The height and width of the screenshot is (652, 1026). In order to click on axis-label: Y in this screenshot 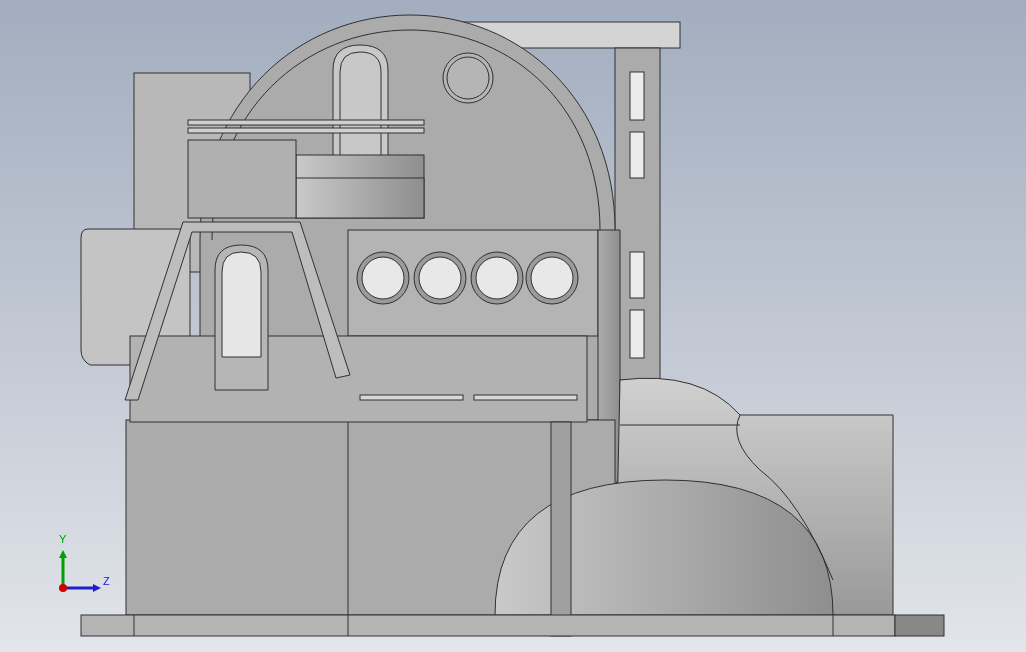, I will do `click(63, 539)`.